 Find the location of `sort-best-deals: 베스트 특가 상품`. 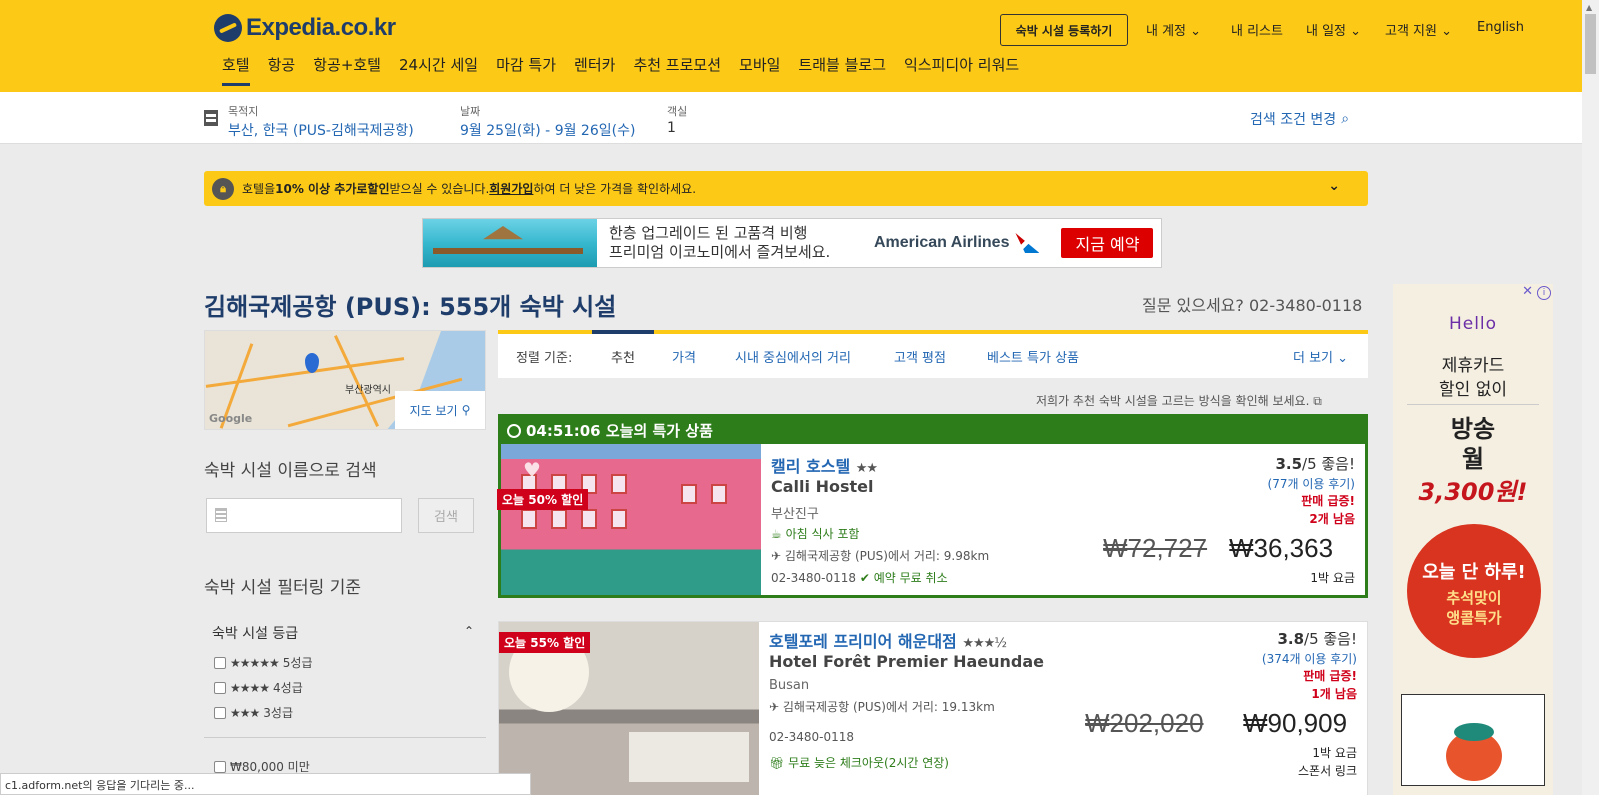

sort-best-deals: 베스트 특가 상품 is located at coordinates (1033, 356).